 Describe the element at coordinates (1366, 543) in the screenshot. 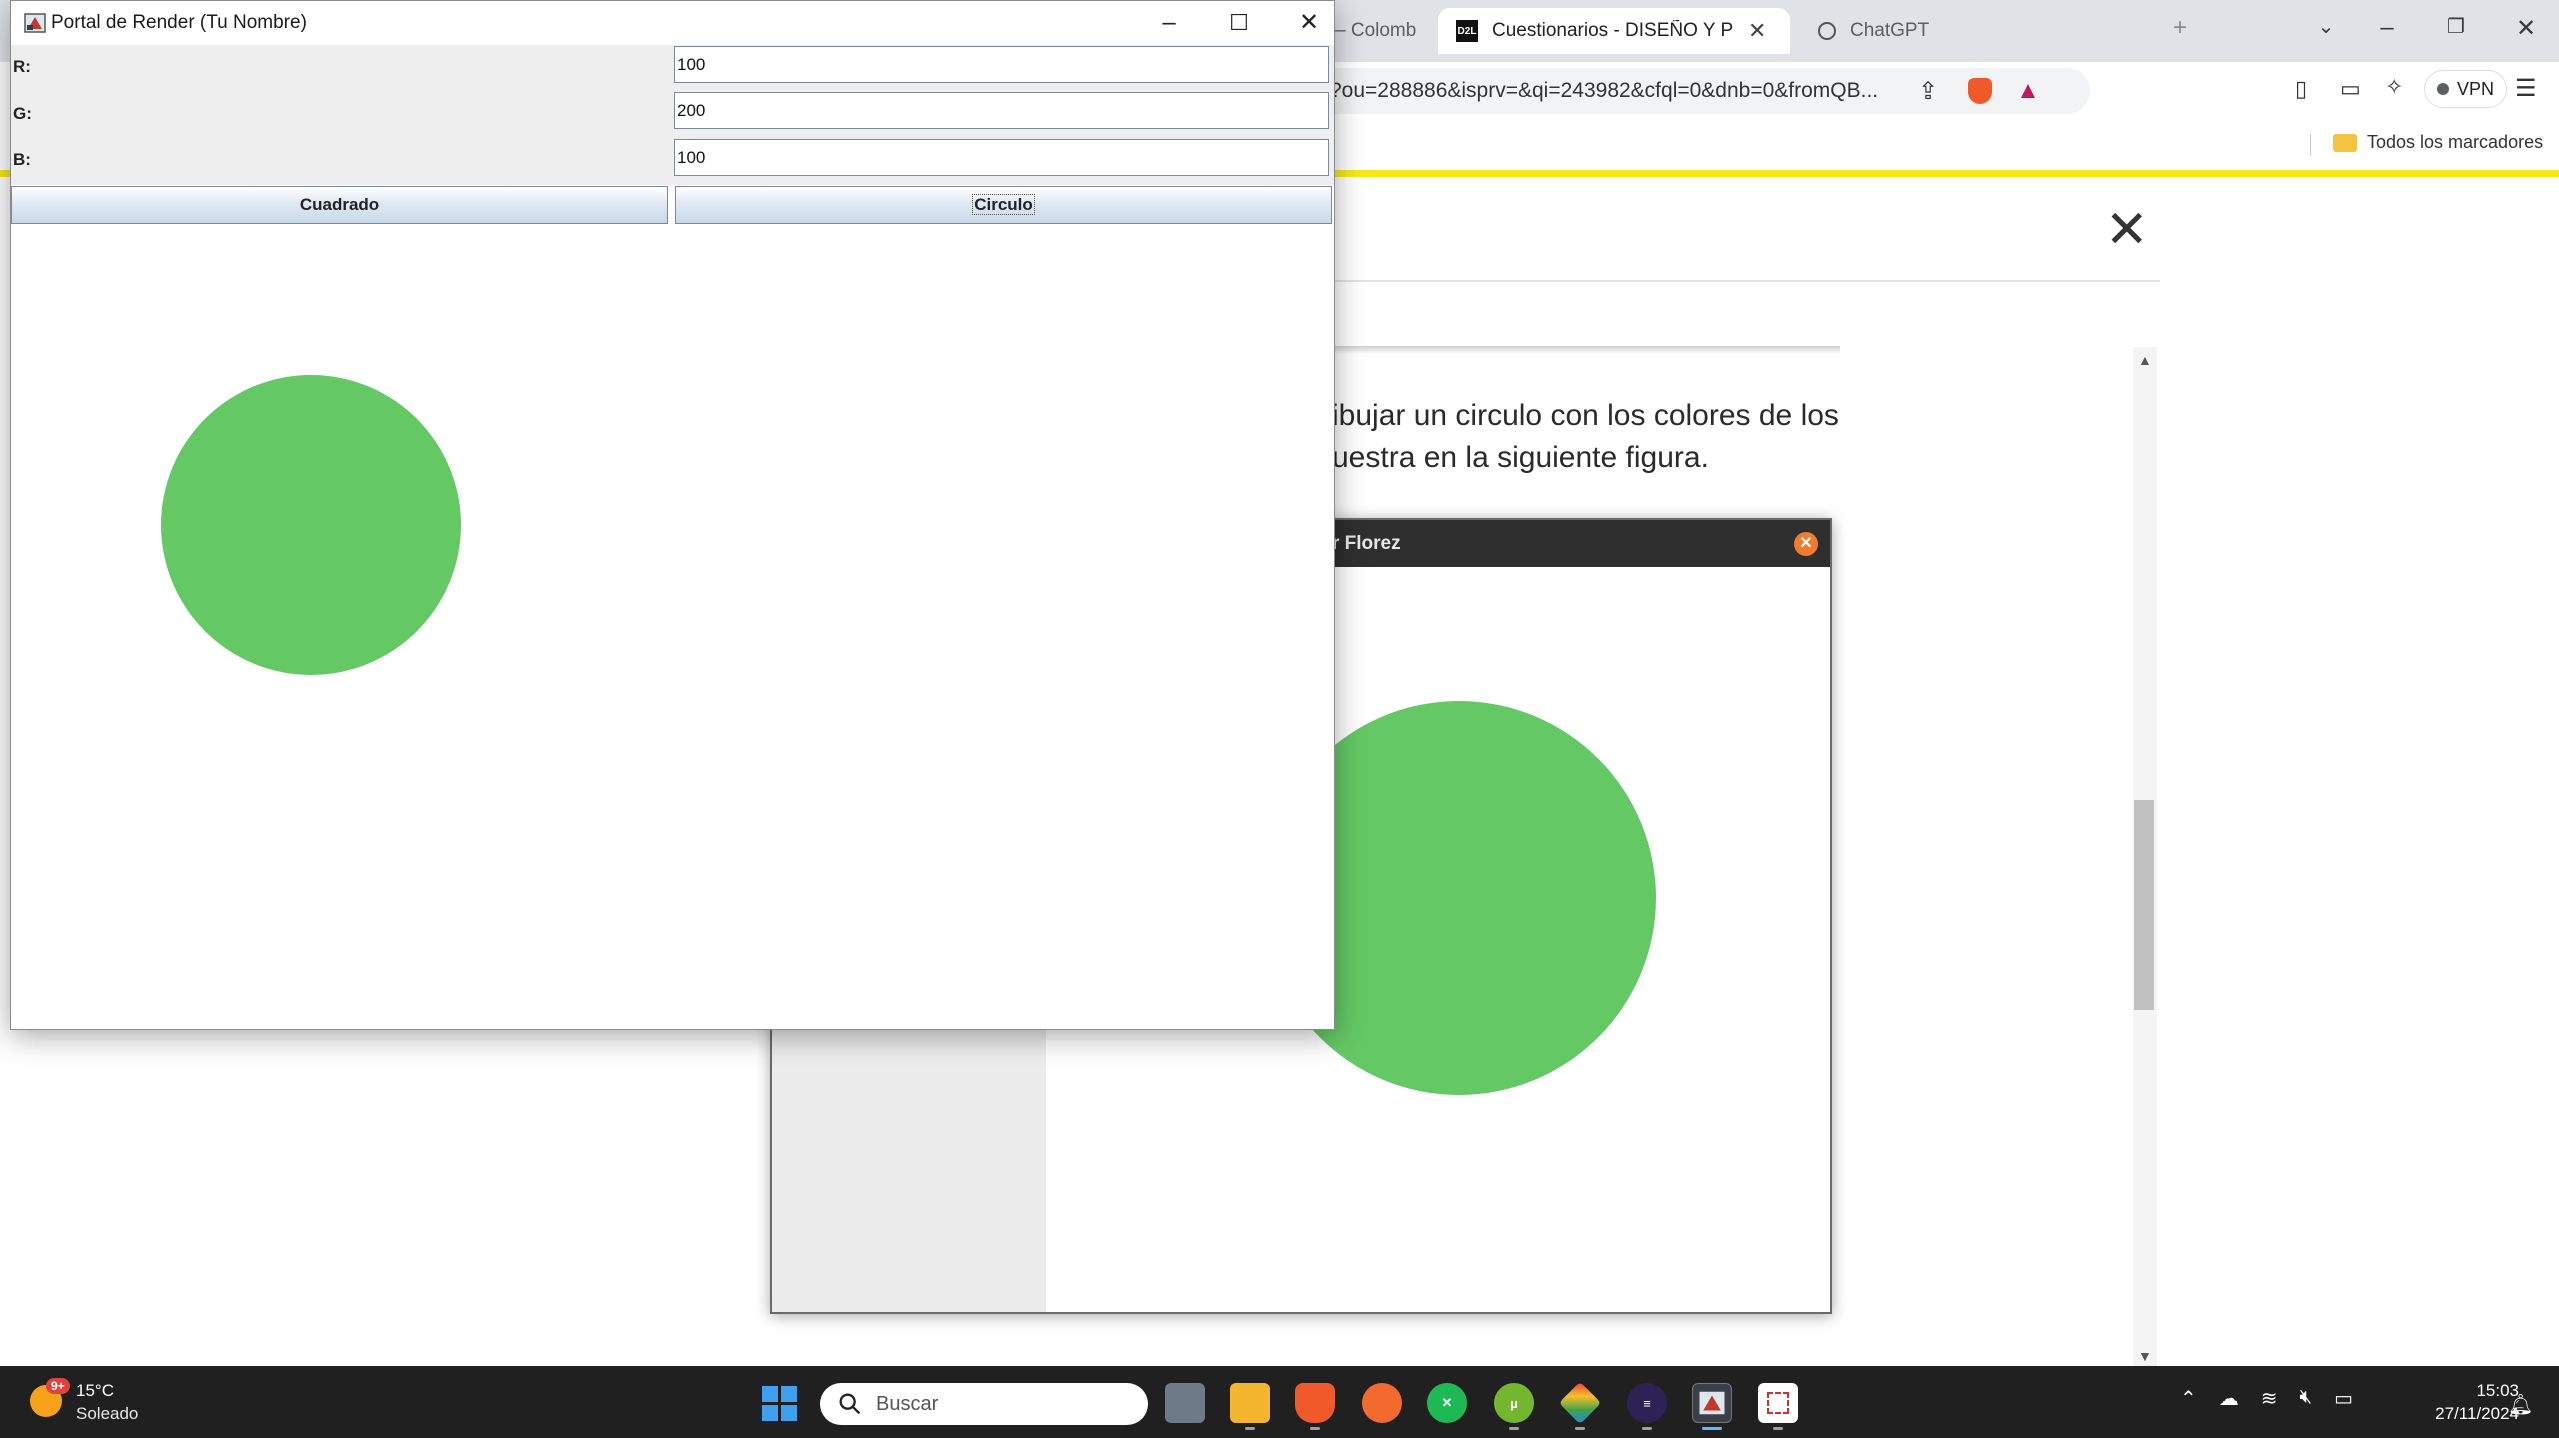

I see `figure-title: r Florez` at that location.